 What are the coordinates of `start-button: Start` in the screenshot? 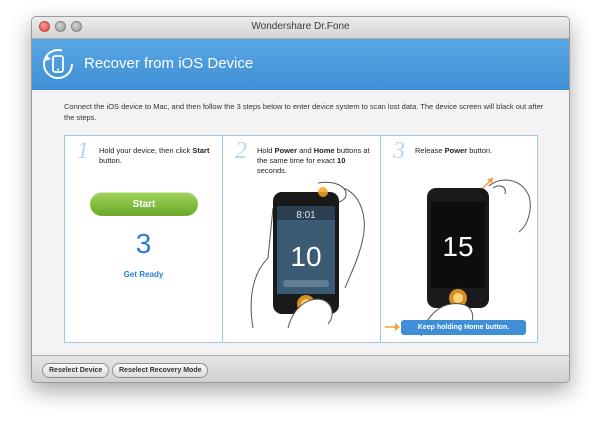 It's located at (144, 204).